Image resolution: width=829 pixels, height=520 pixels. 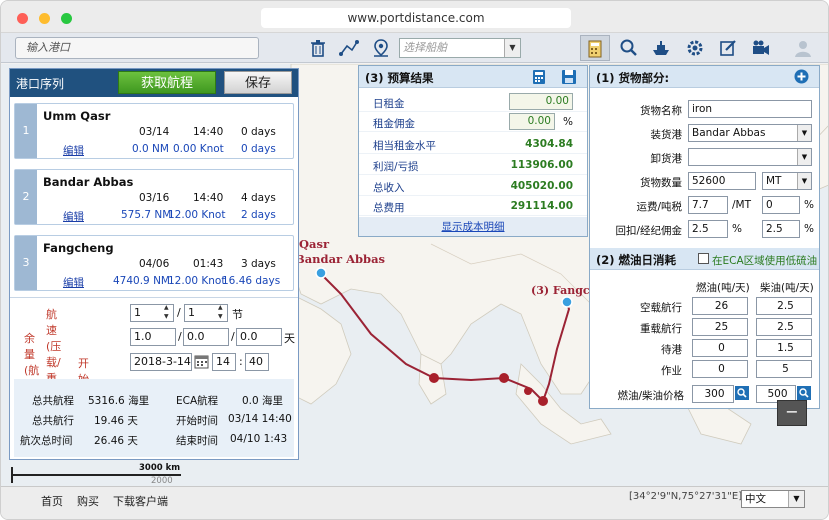 What do you see at coordinates (750, 133) in the screenshot?
I see `load-port-select: Bandar Abbas ▼` at bounding box center [750, 133].